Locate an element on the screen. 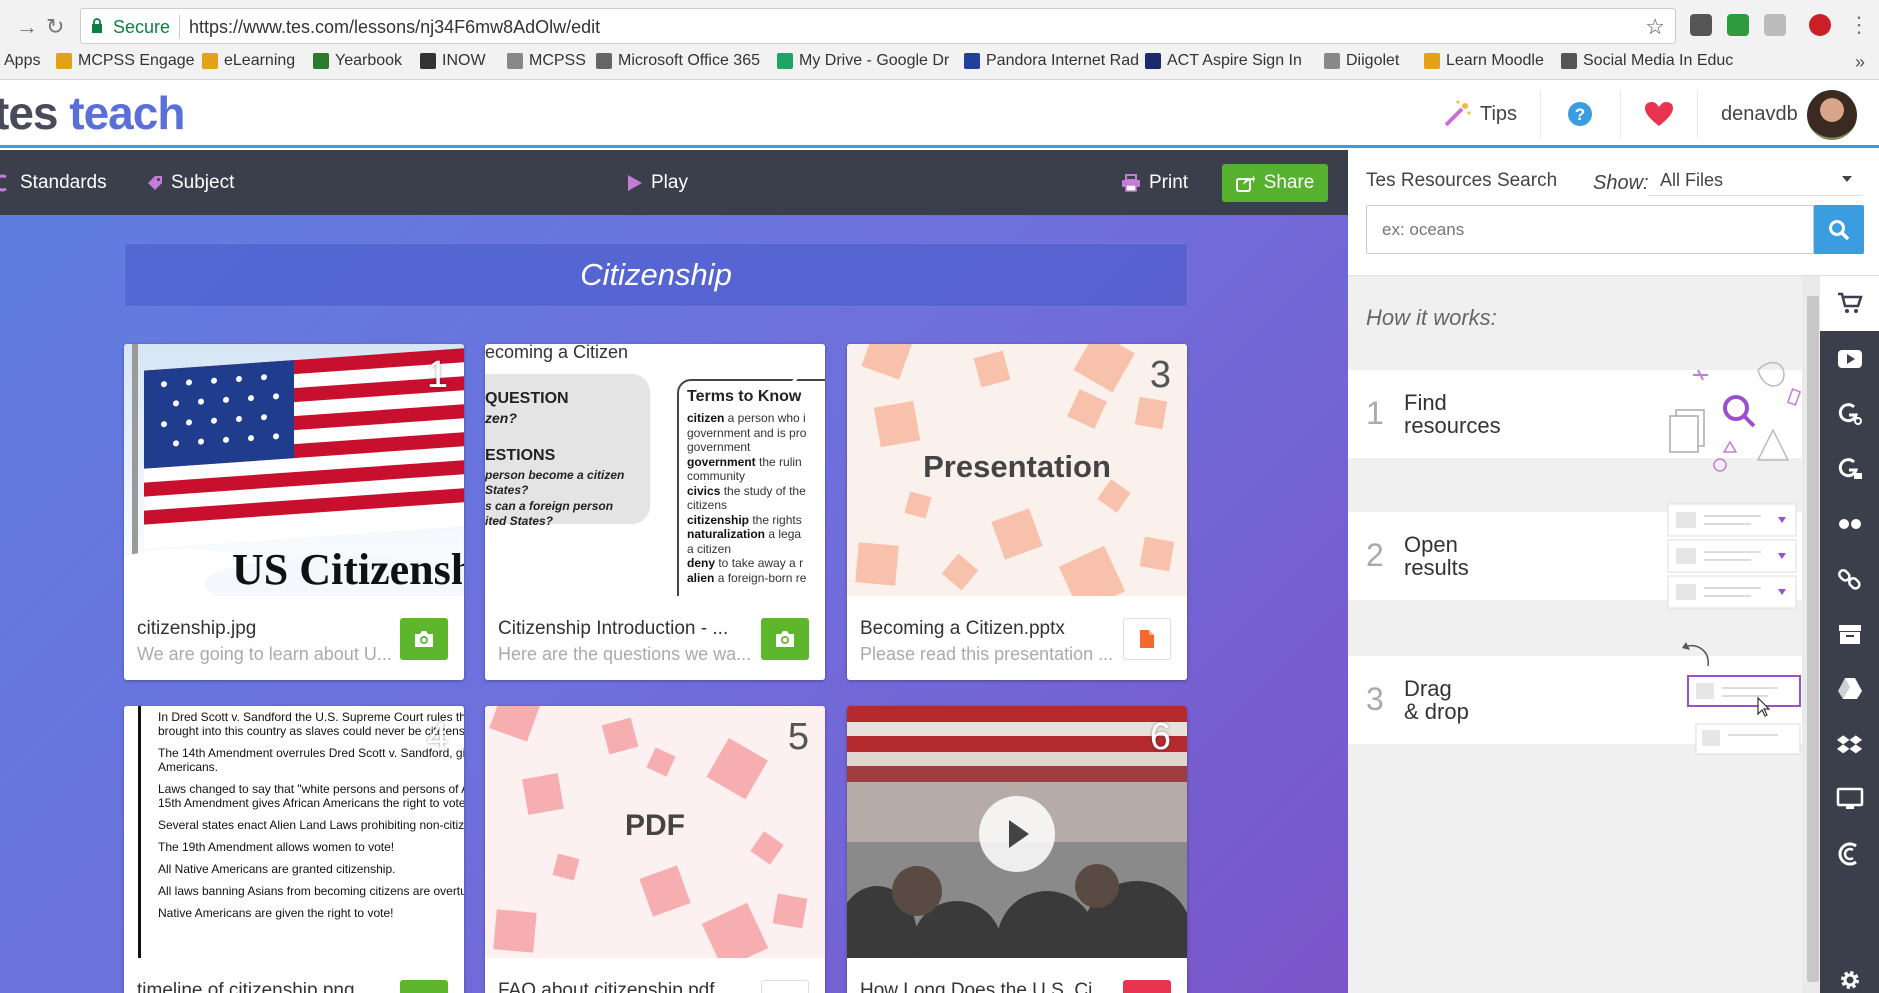 The height and width of the screenshot is (993, 1879). source-cart-button is located at coordinates (1849, 303).